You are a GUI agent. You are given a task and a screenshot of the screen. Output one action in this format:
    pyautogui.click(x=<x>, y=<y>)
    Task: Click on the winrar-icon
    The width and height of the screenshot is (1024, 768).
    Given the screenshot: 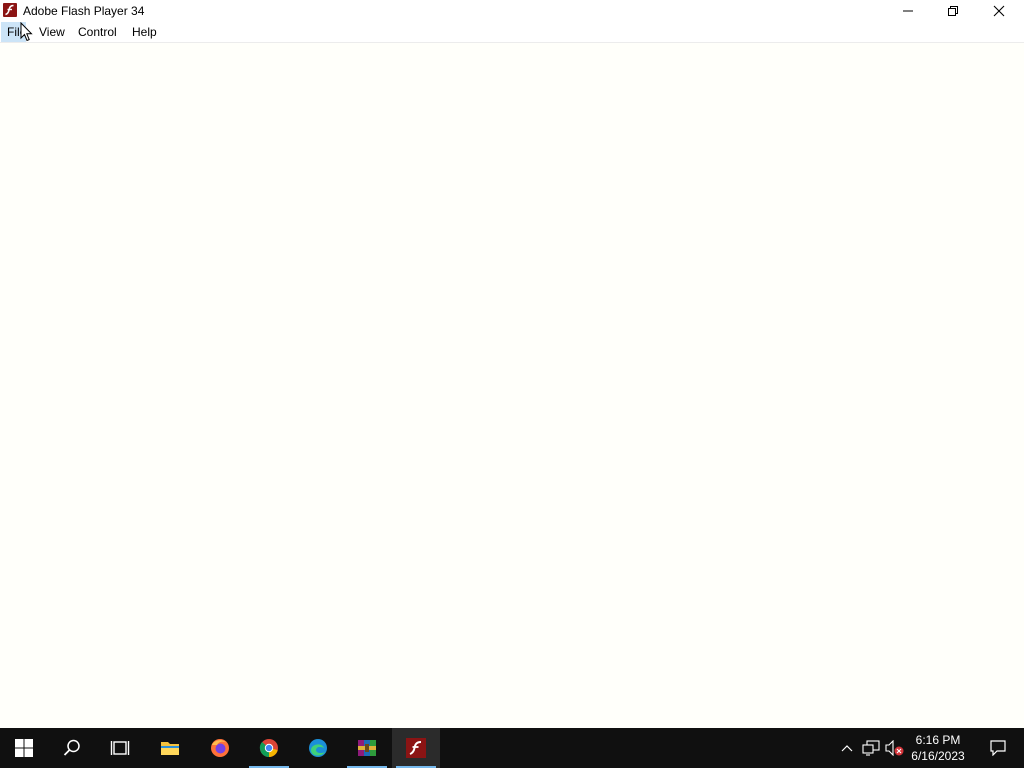 What is the action you would take?
    pyautogui.click(x=367, y=748)
    